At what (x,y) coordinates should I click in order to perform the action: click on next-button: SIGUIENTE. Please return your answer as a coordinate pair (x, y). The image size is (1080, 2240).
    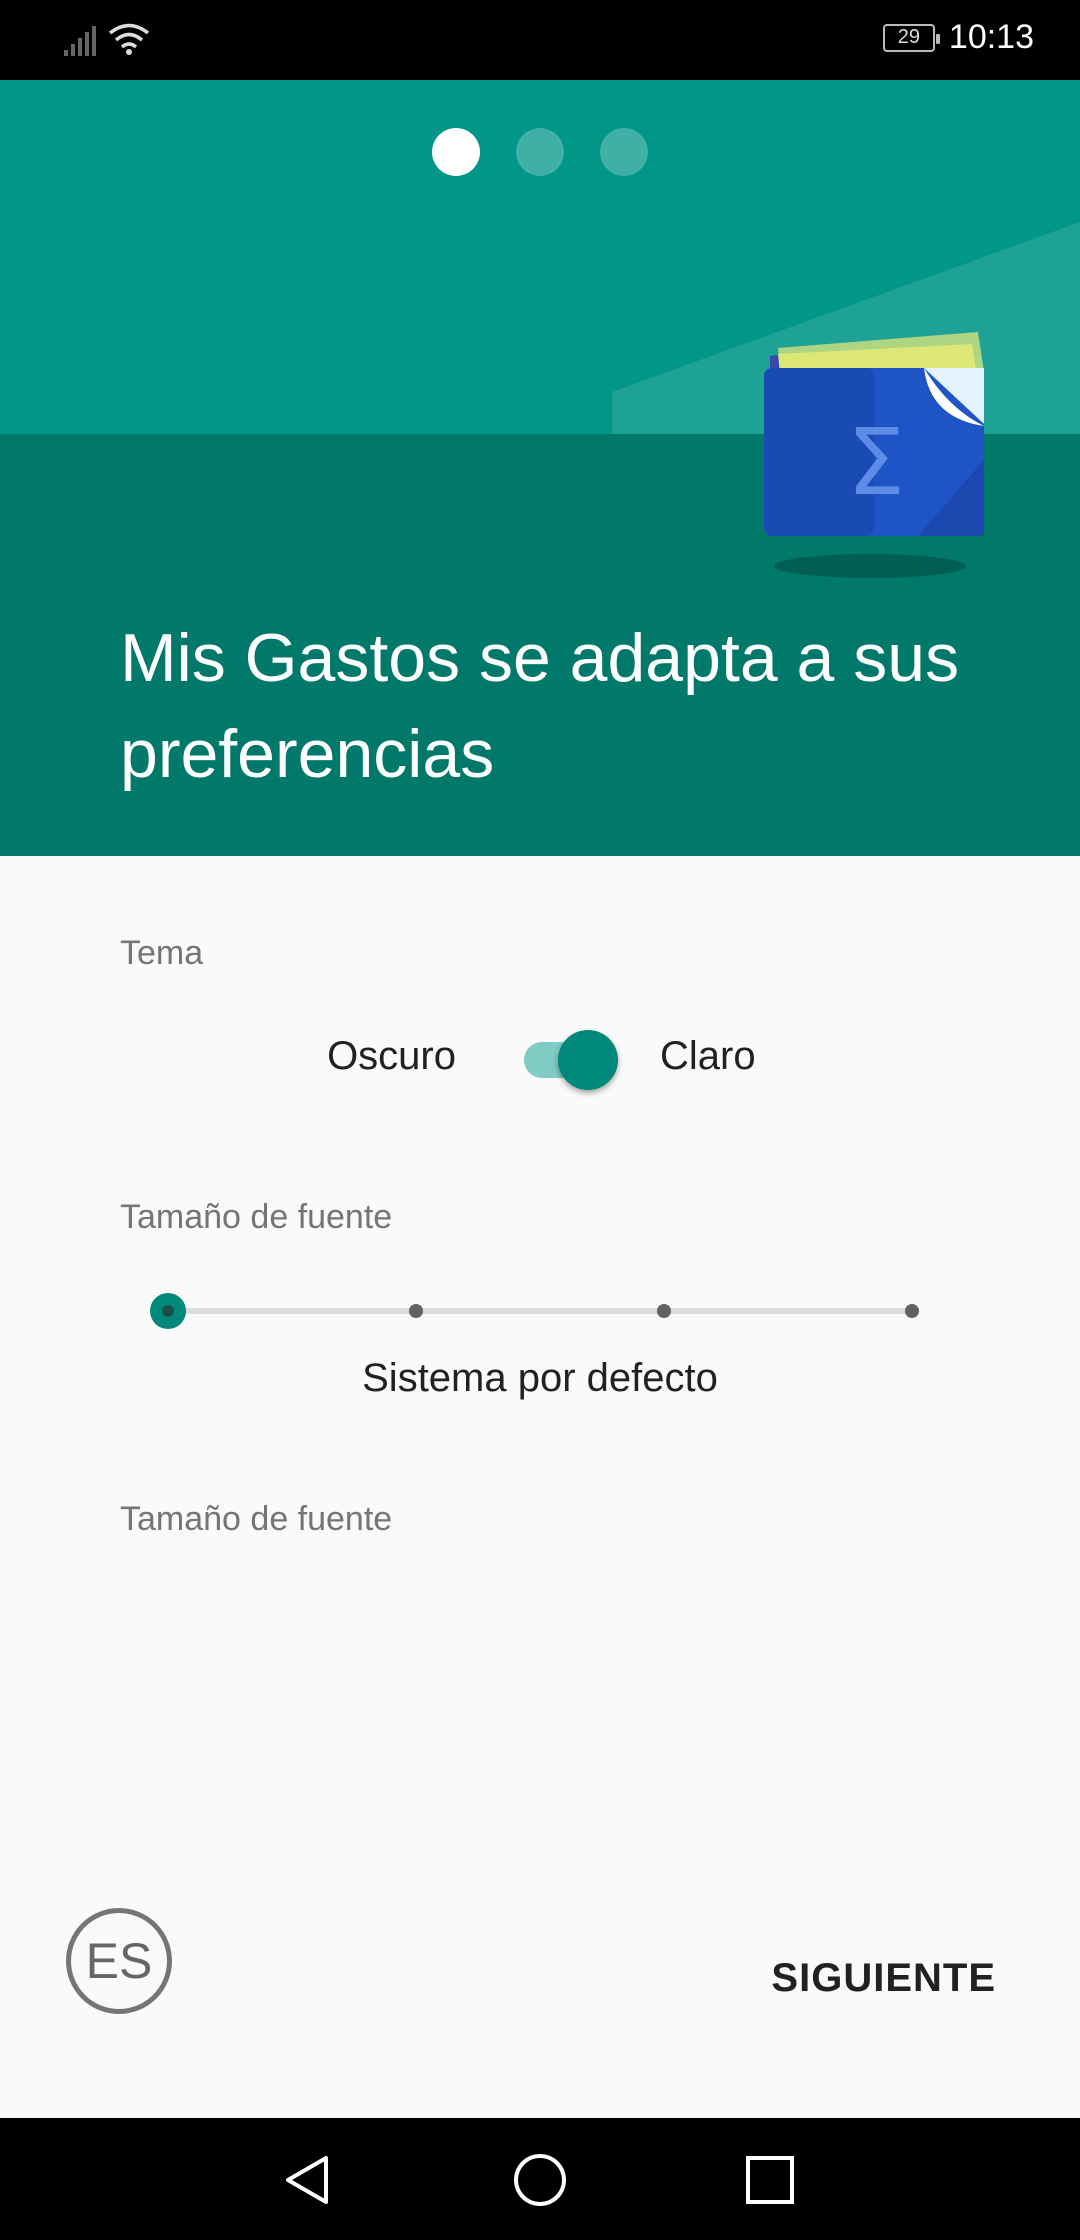
    Looking at the image, I should click on (883, 1978).